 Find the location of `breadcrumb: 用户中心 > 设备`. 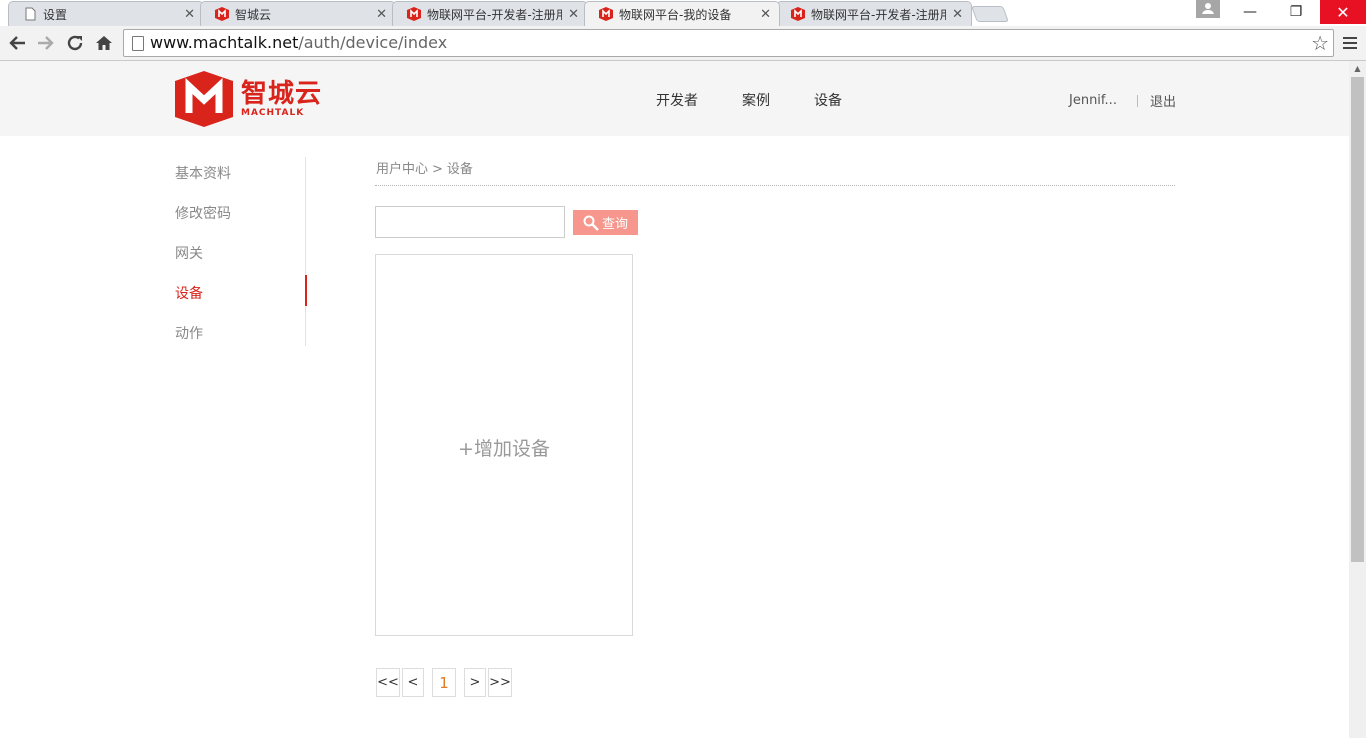

breadcrumb: 用户中心 > 设备 is located at coordinates (424, 167).